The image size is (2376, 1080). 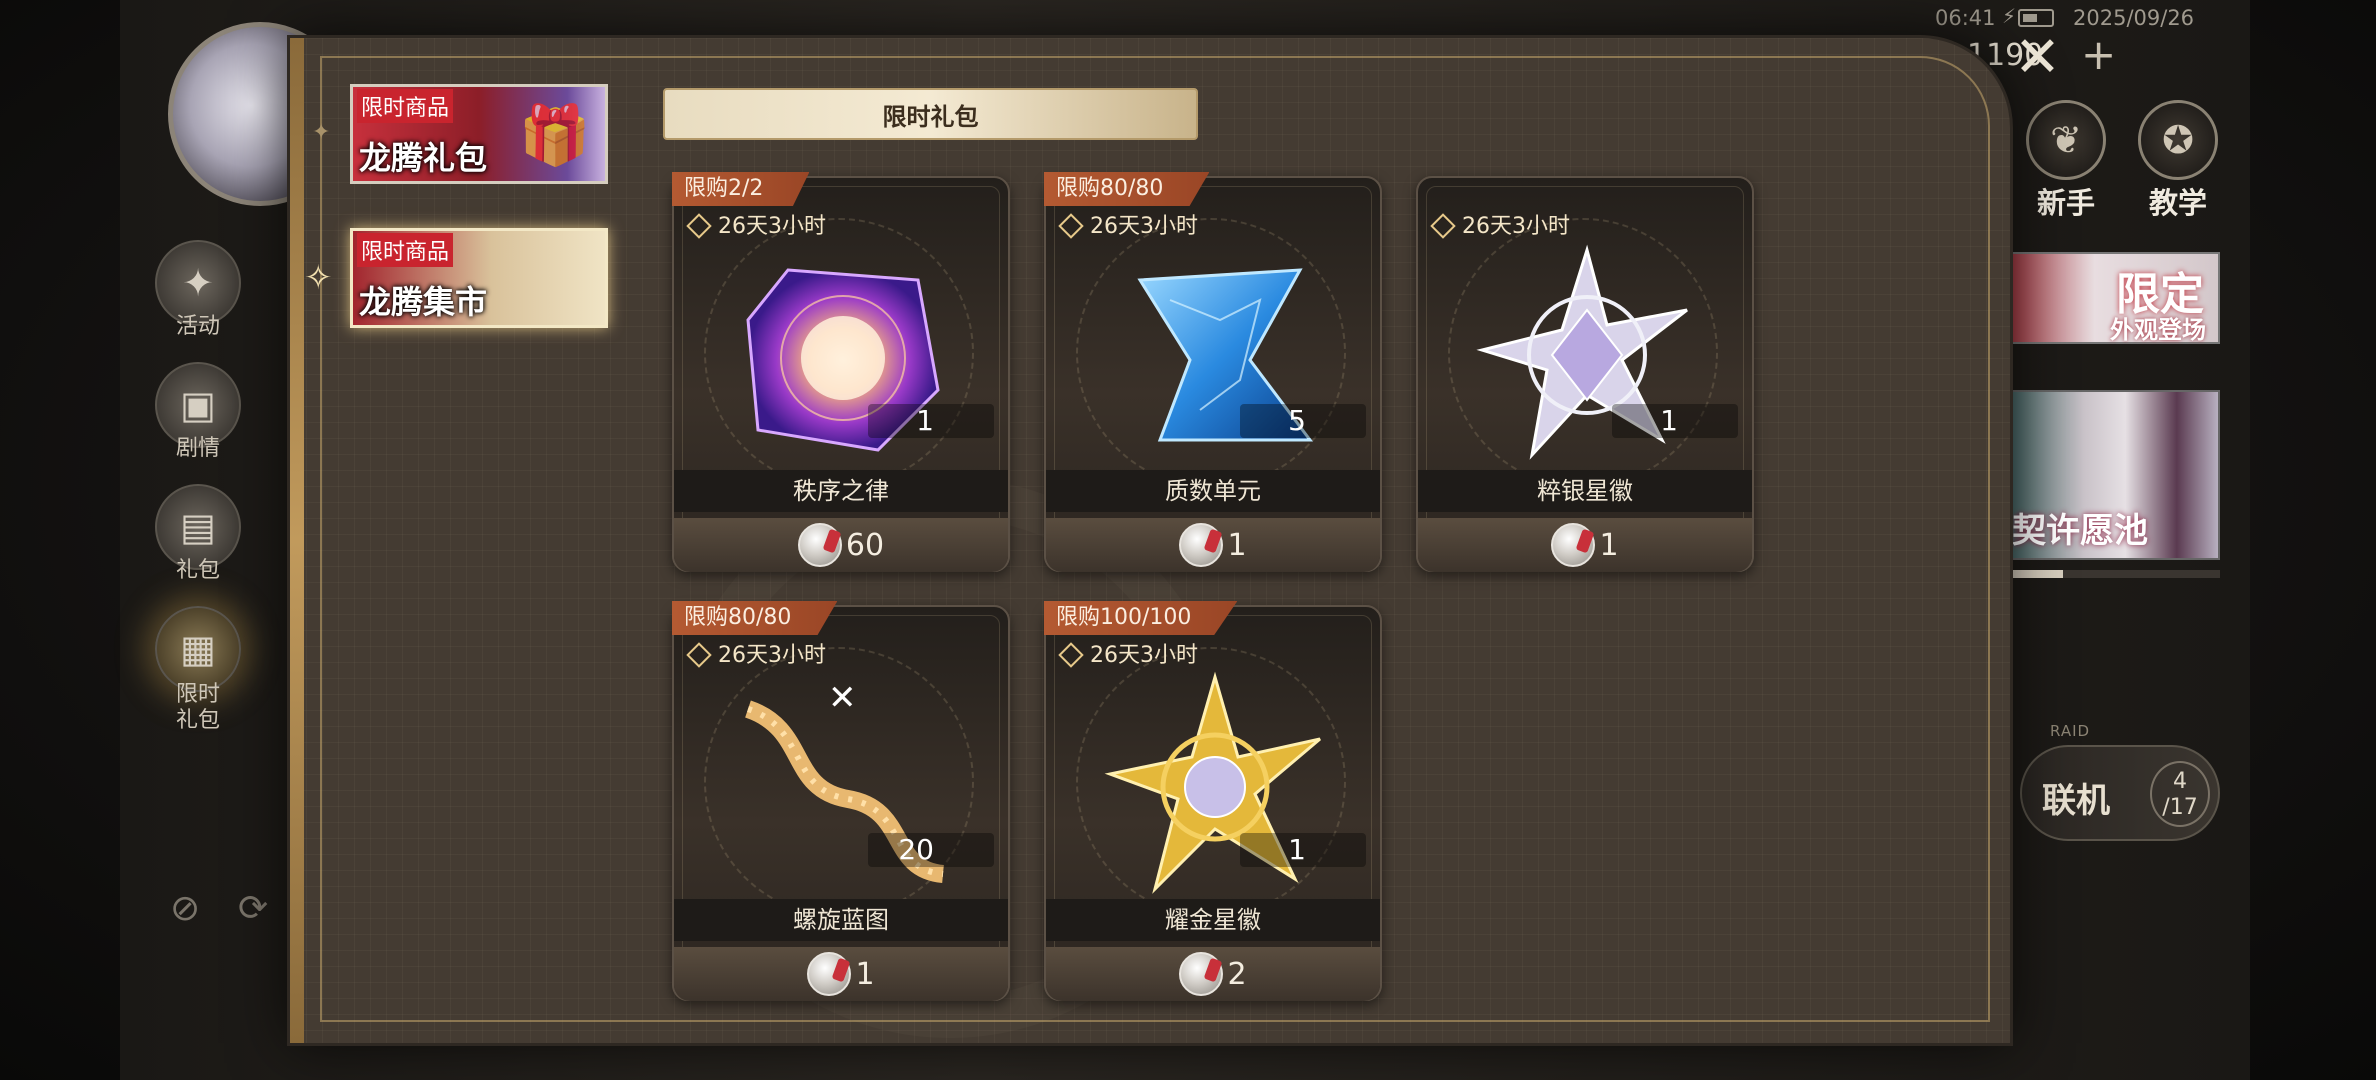 I want to click on purchase-limit-tag: 限购2/2, so click(x=741, y=189).